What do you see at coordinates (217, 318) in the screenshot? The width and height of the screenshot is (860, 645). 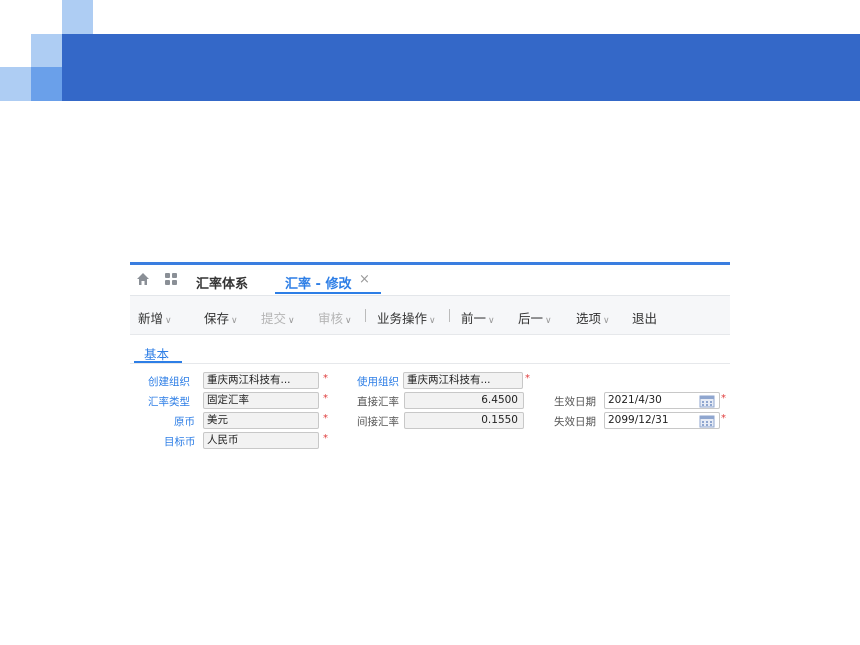 I see `save-button-label: 保存` at bounding box center [217, 318].